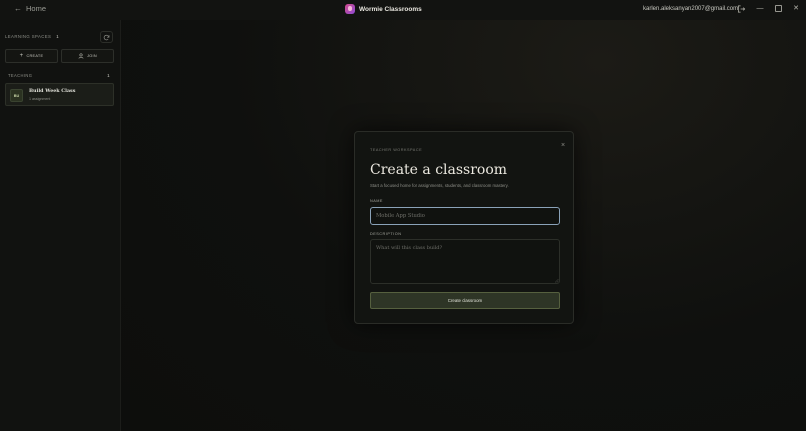  I want to click on close-window-button: ✕, so click(796, 8).